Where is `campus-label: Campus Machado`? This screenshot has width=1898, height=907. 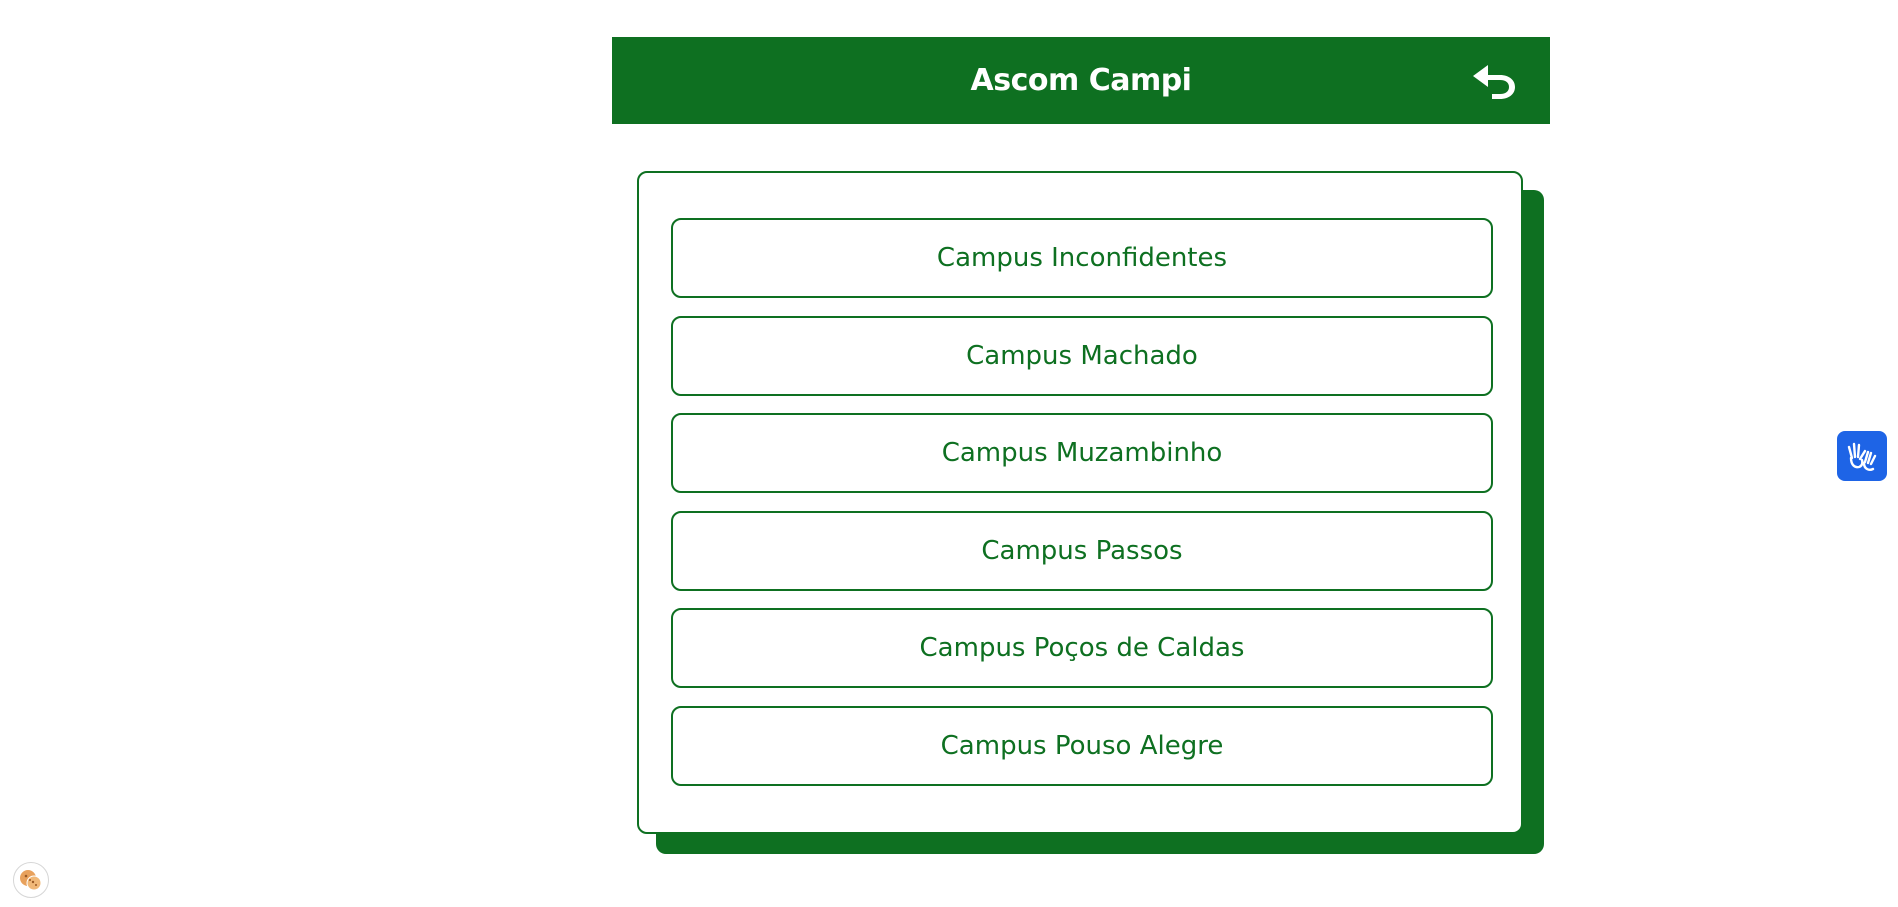 campus-label: Campus Machado is located at coordinates (1082, 355).